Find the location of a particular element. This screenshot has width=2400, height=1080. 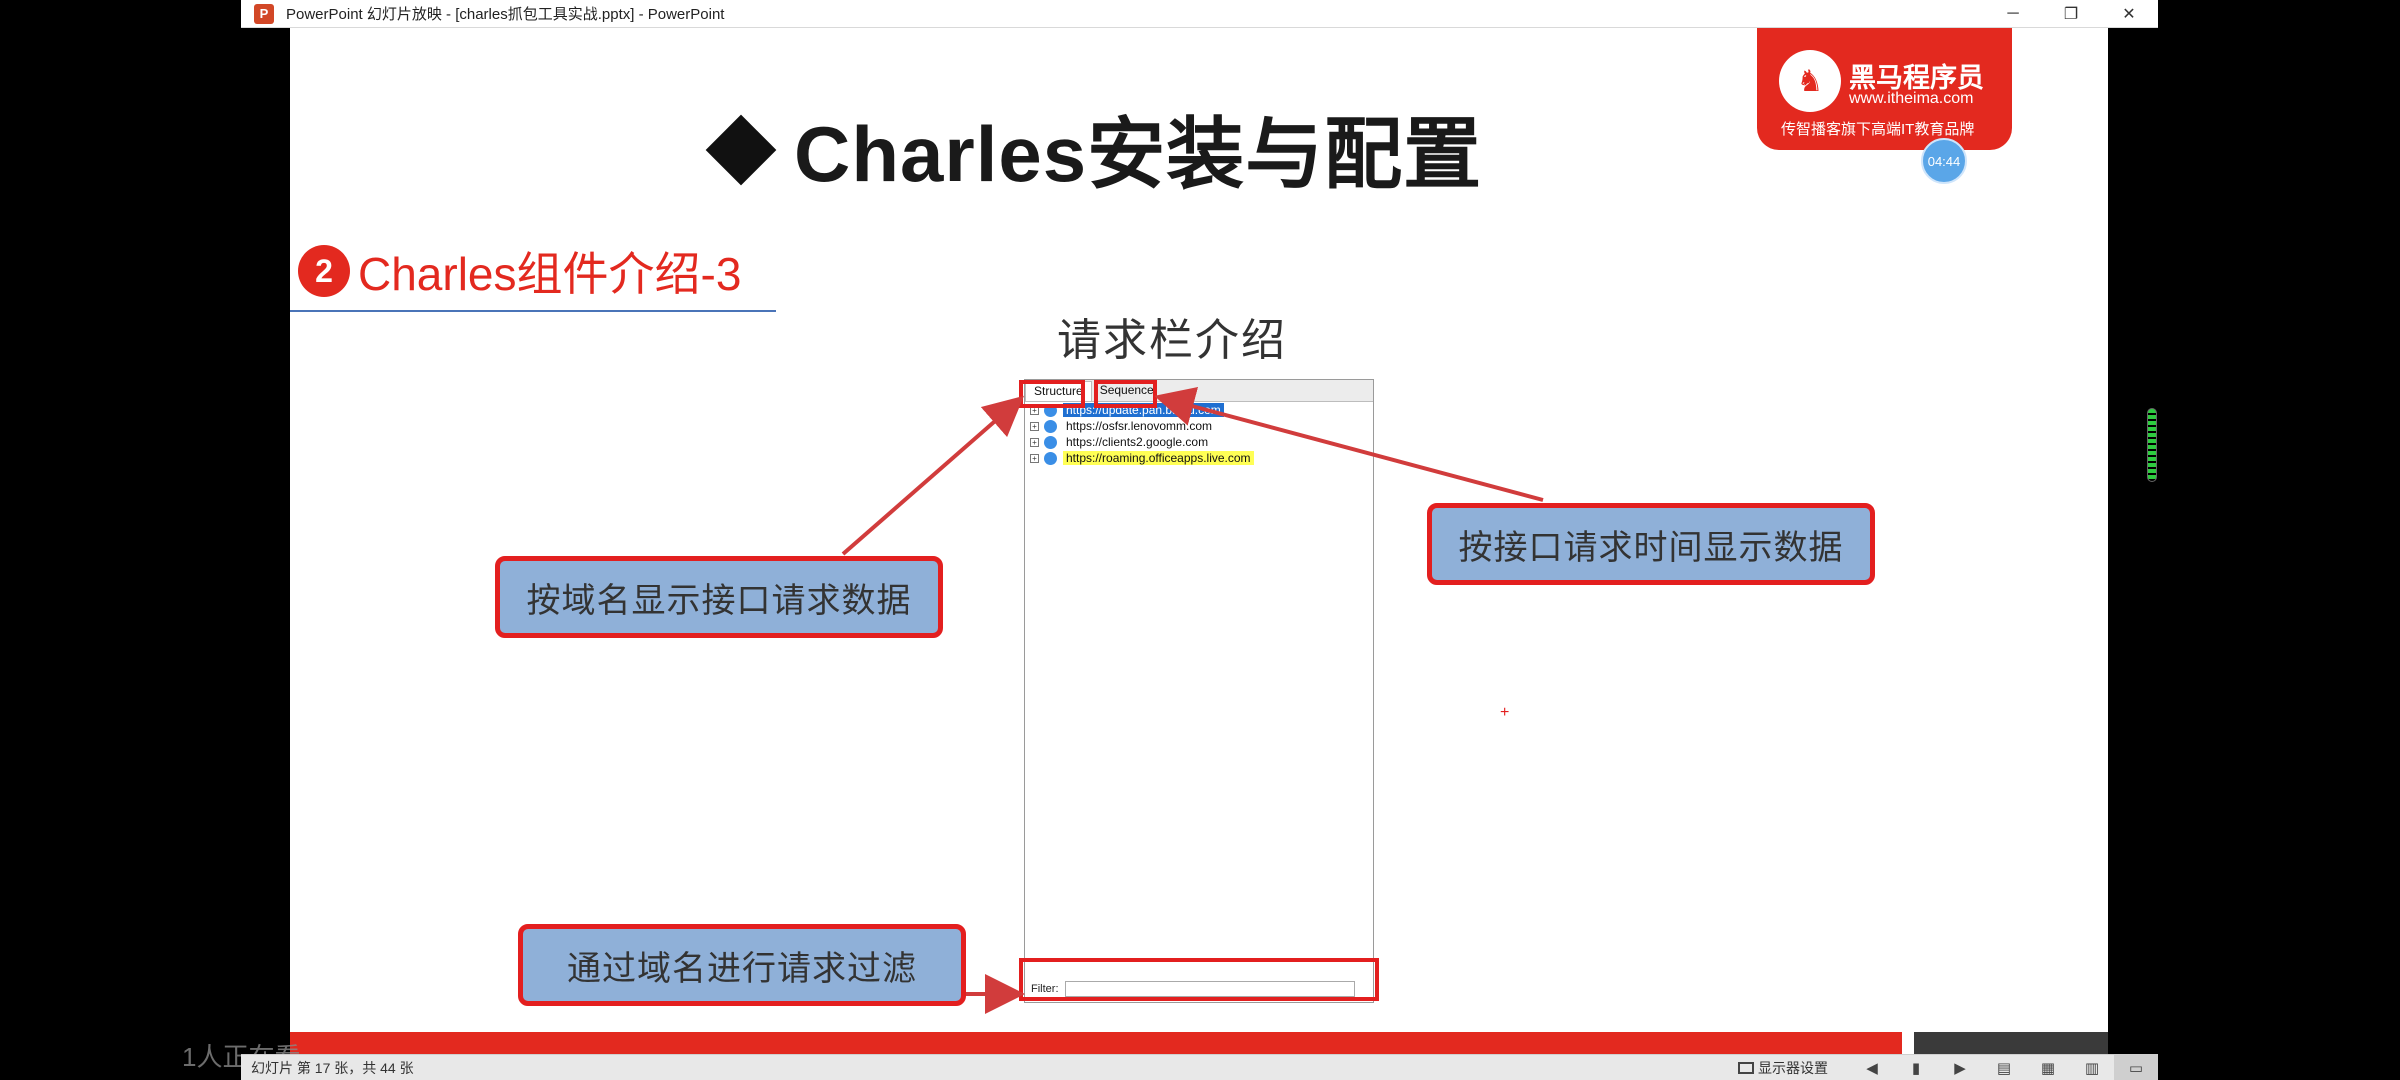

section-title: Charles组件介绍-3 is located at coordinates (550, 274).